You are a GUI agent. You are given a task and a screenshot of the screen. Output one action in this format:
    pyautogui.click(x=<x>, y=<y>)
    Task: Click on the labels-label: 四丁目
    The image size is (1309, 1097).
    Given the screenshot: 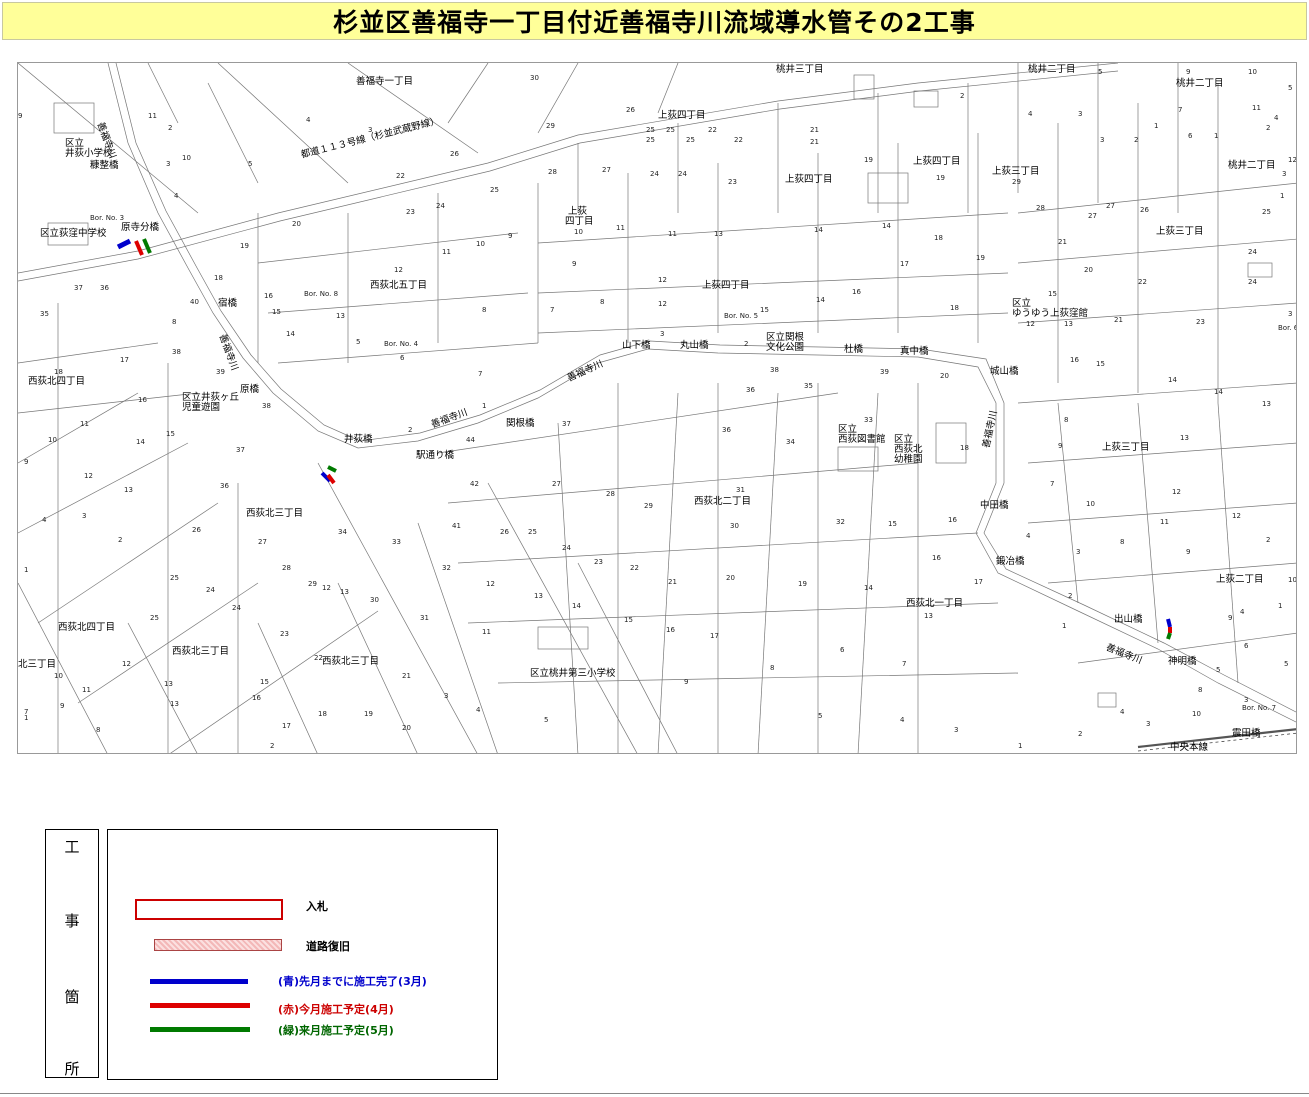 What is the action you would take?
    pyautogui.click(x=579, y=221)
    